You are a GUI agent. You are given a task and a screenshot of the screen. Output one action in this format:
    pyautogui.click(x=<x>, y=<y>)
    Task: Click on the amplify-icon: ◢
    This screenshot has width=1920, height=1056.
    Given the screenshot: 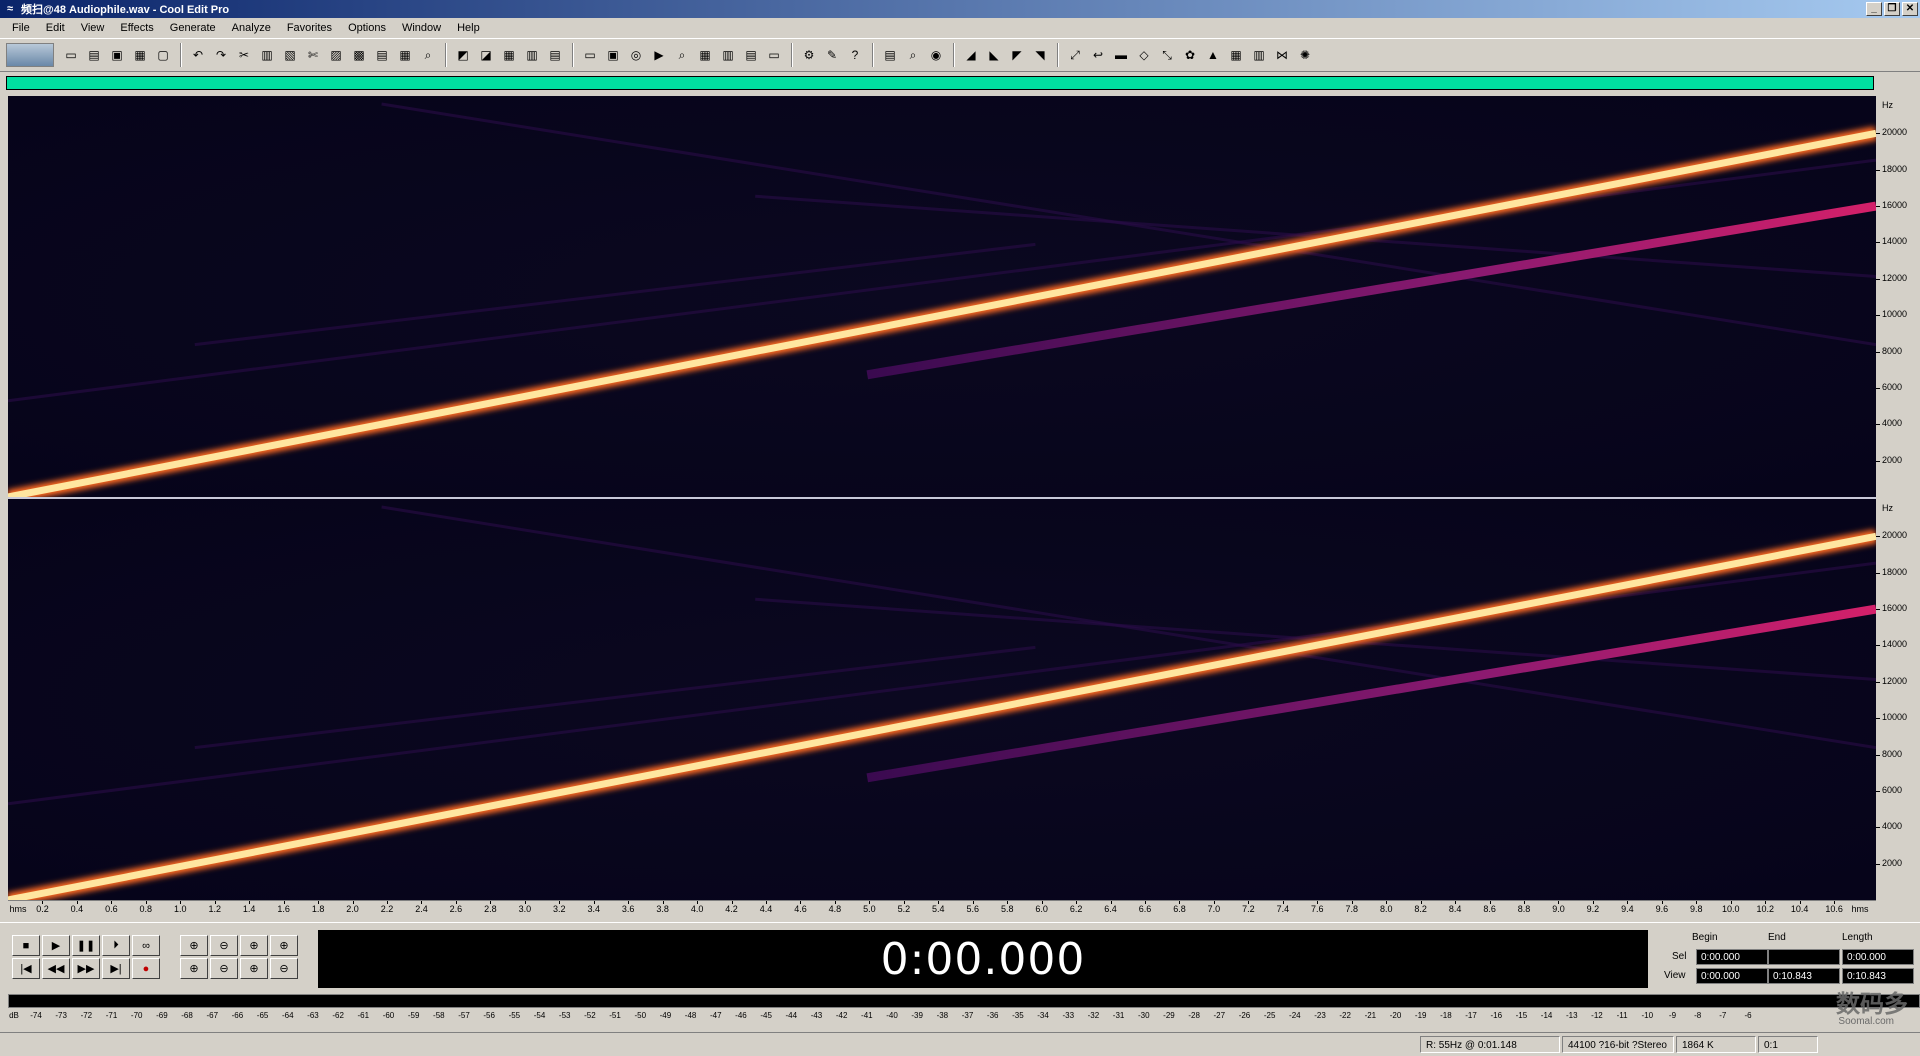 What is the action you would take?
    pyautogui.click(x=971, y=55)
    